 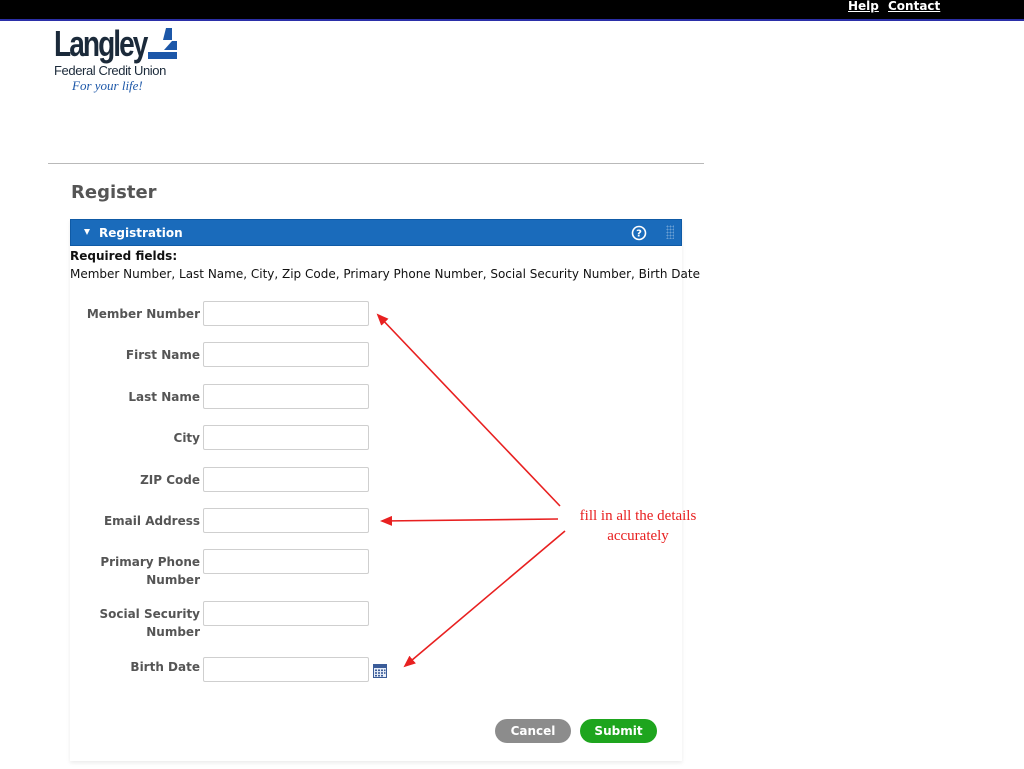 I want to click on collapse-triangle-icon, so click(x=87, y=232).